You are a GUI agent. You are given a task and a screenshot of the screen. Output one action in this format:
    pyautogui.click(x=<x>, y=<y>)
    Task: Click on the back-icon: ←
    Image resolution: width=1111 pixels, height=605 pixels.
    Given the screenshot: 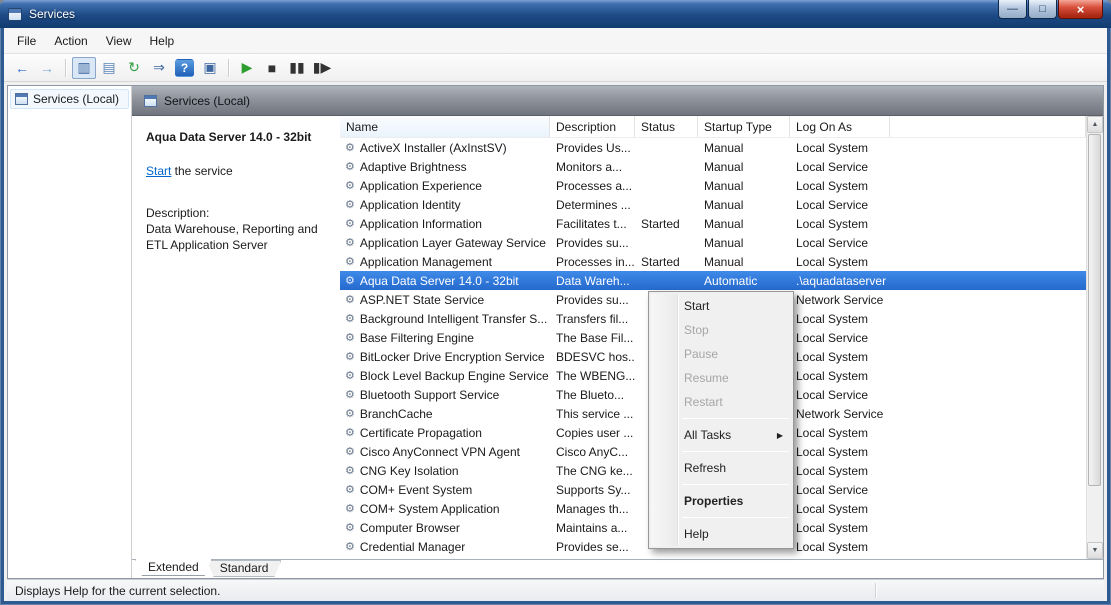 What is the action you would take?
    pyautogui.click(x=22, y=68)
    